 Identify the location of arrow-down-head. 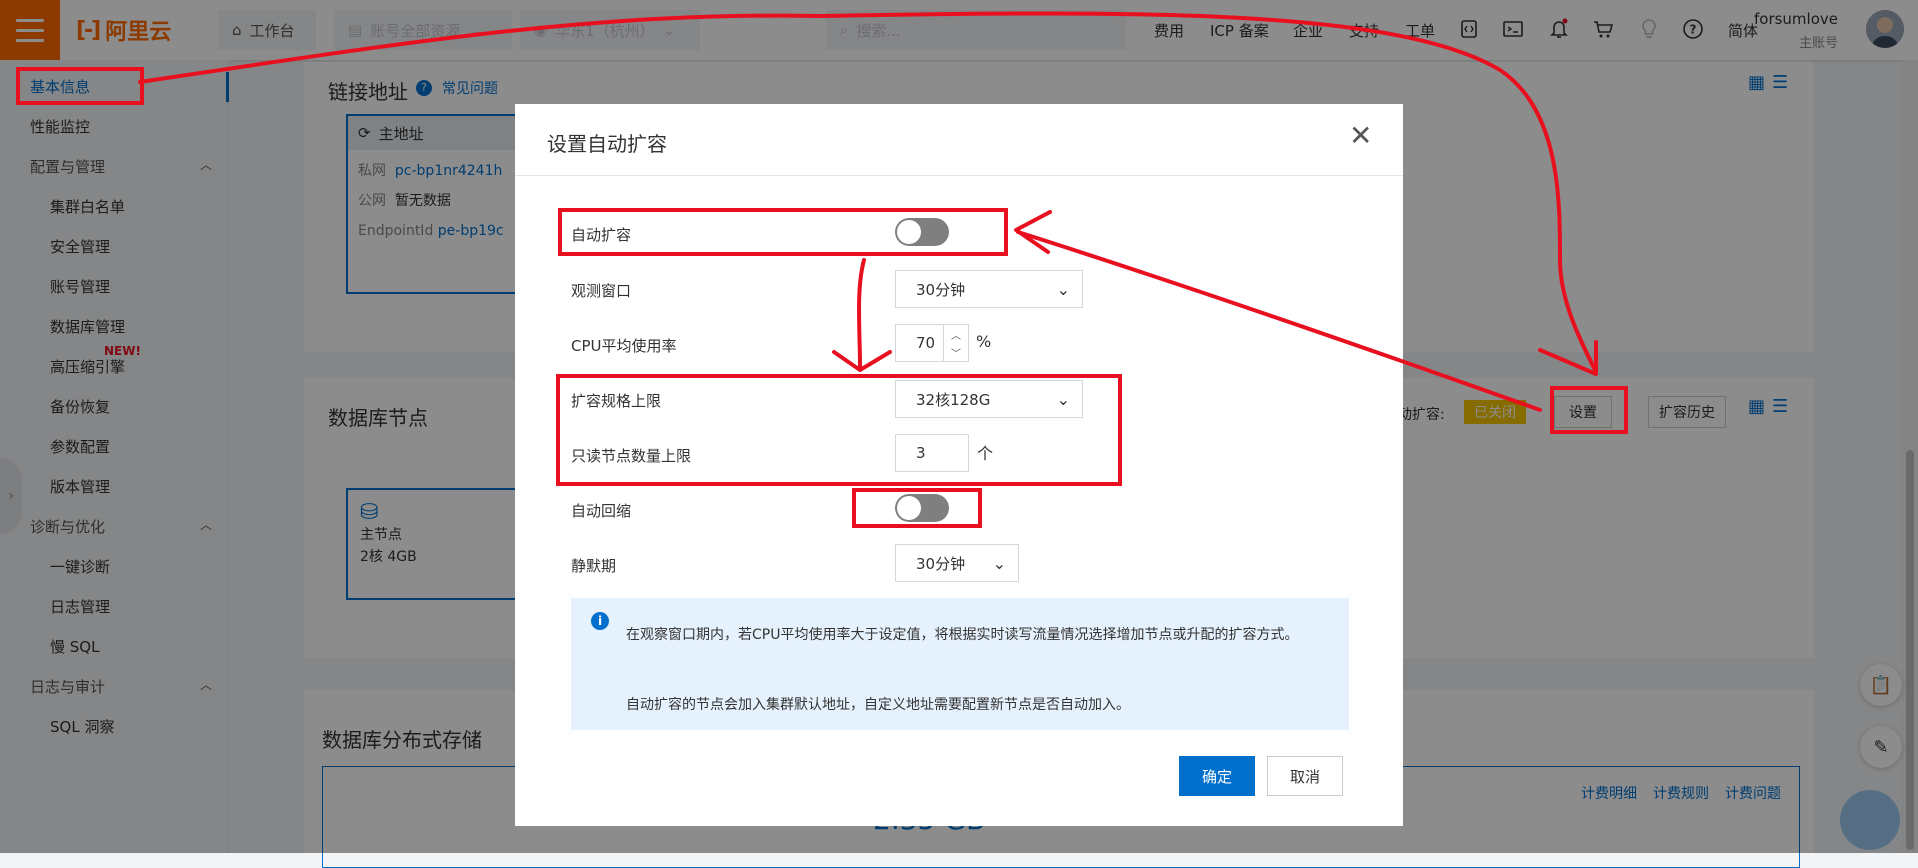
(862, 361).